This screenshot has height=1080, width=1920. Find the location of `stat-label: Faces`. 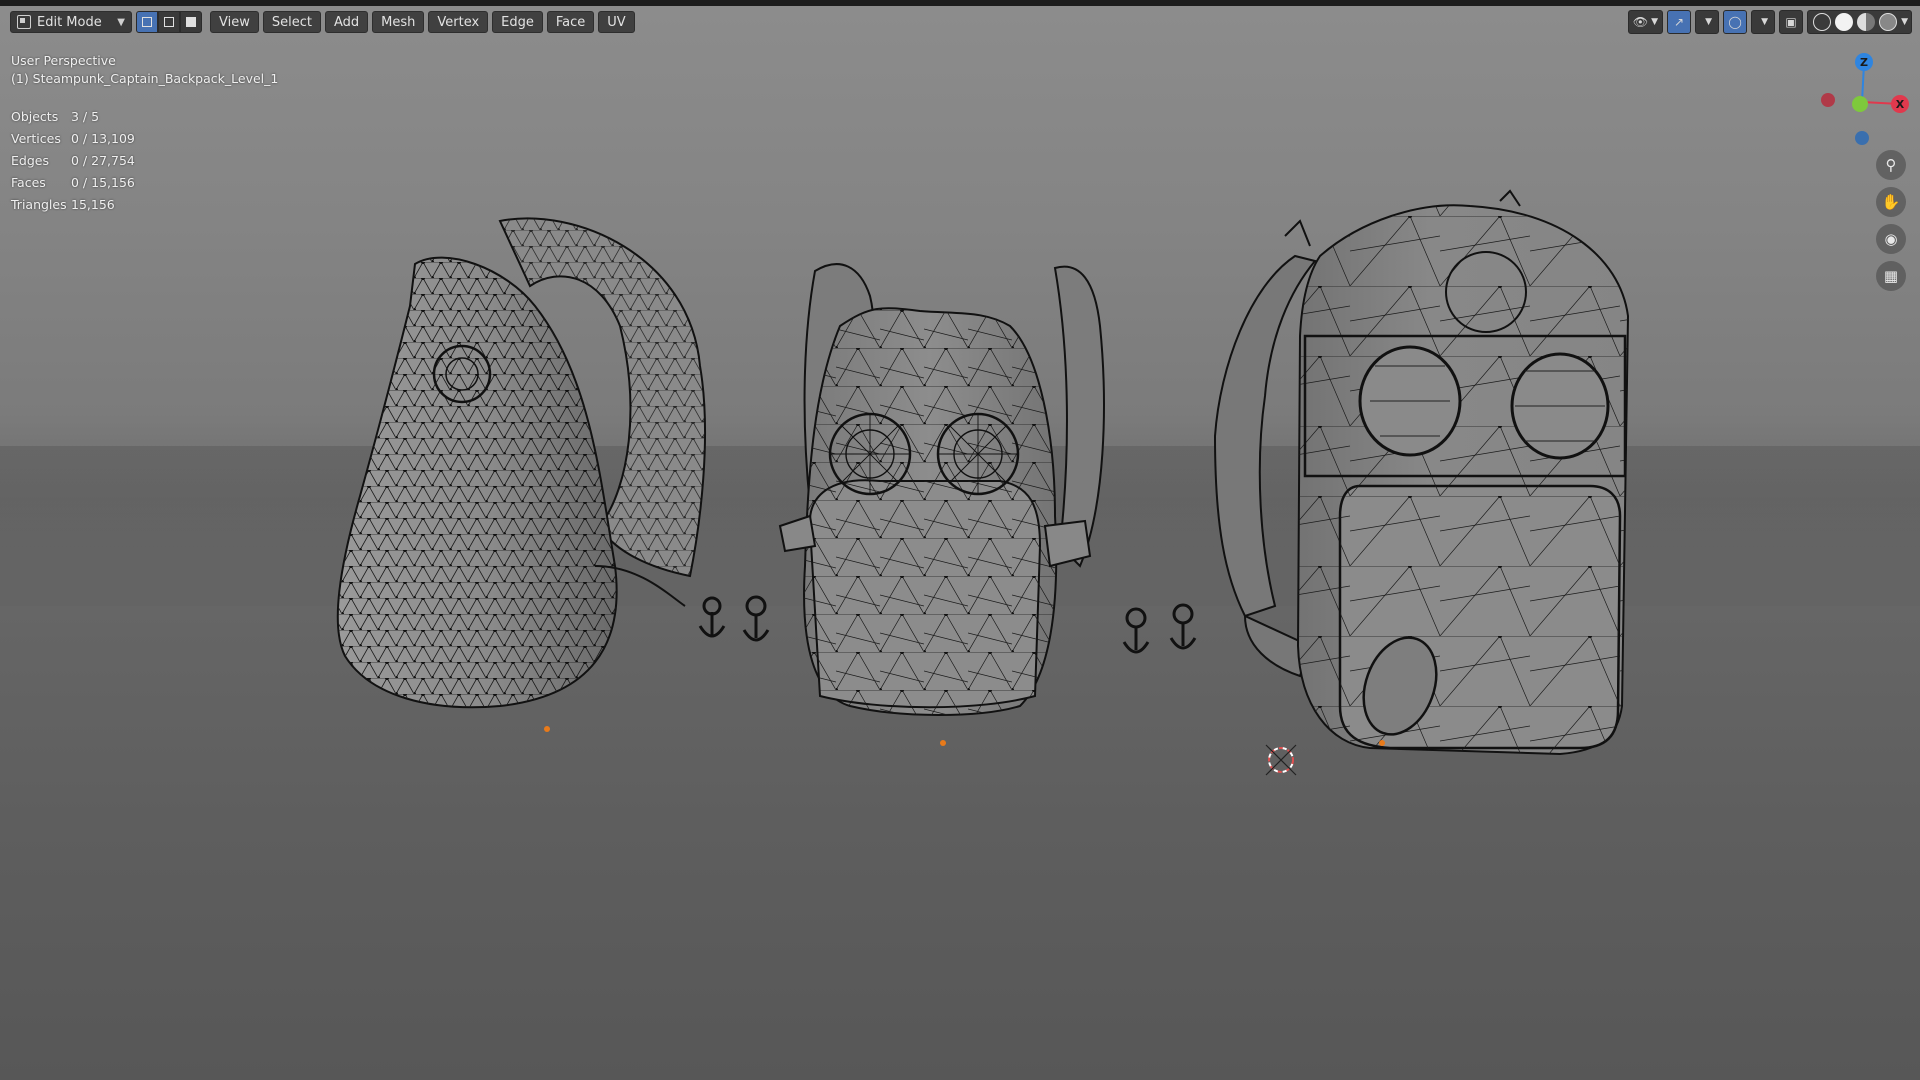

stat-label: Faces is located at coordinates (28, 182).